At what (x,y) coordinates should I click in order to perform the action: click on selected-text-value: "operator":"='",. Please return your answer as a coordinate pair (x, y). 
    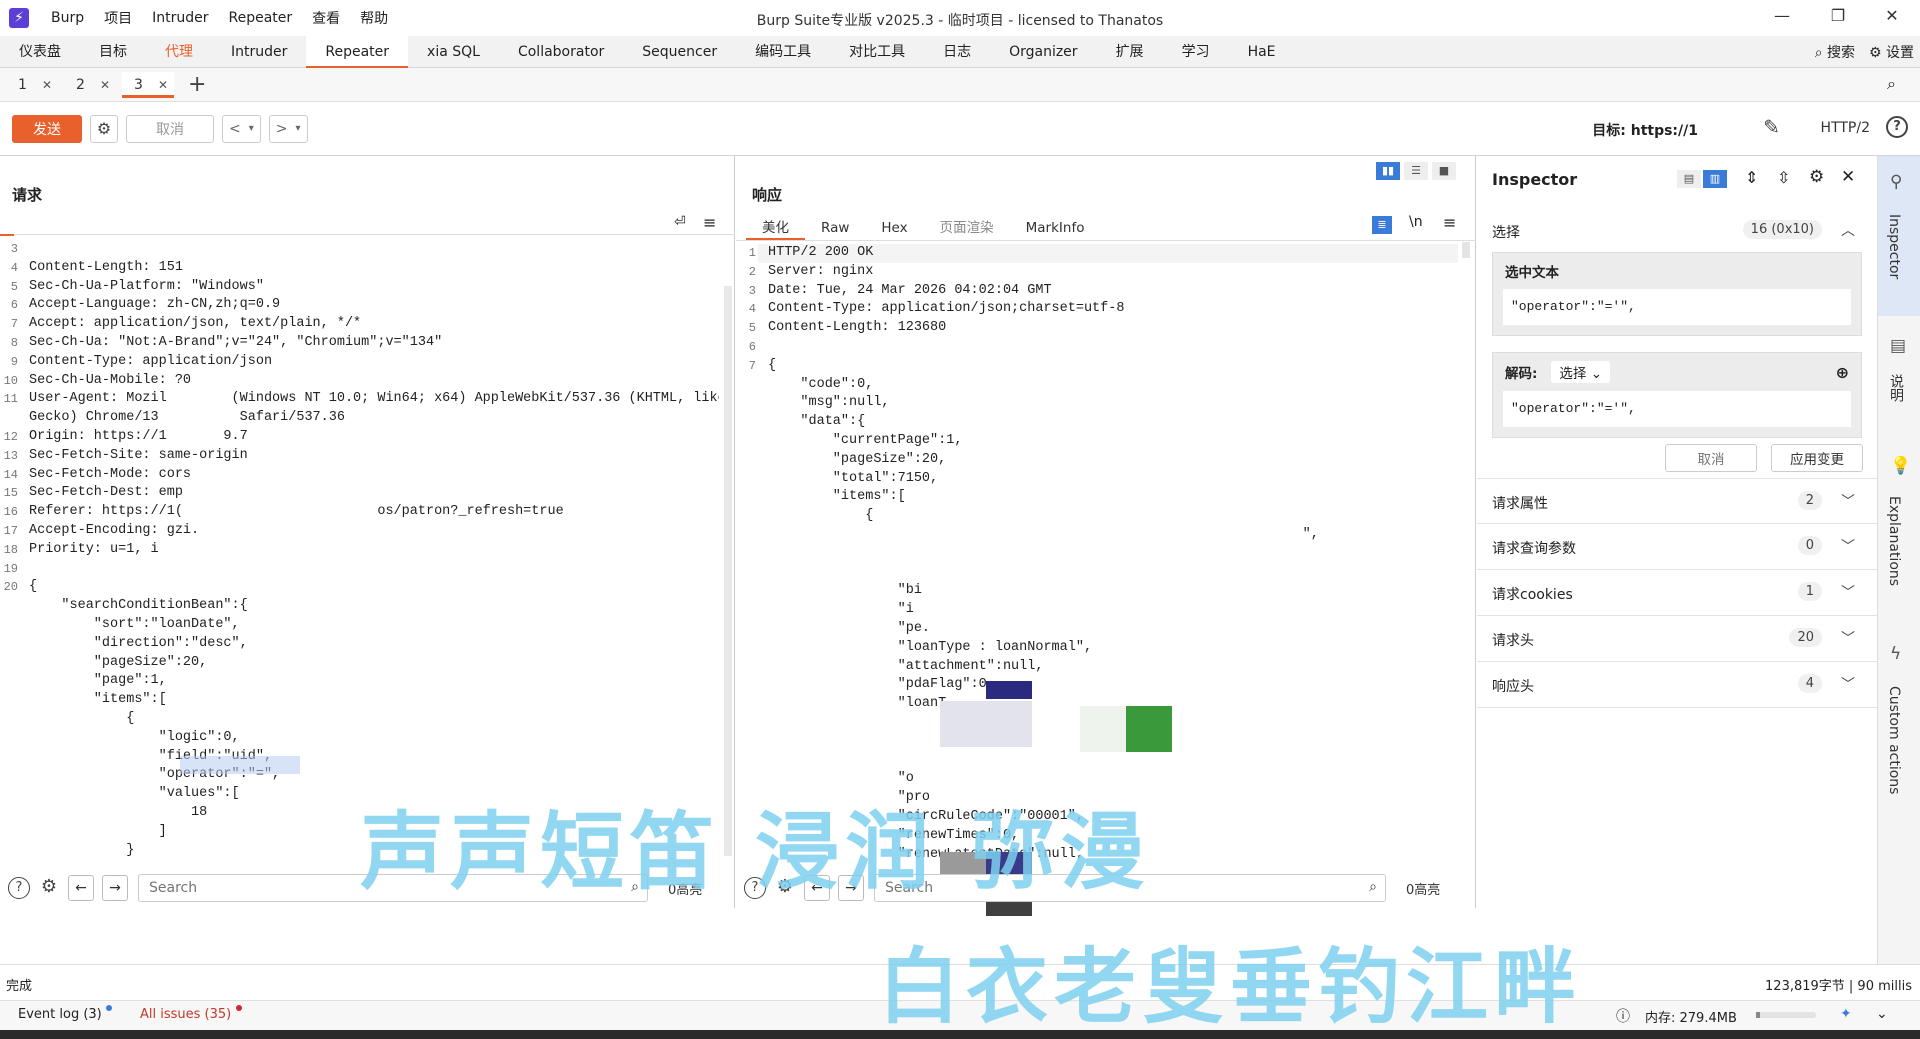
    Looking at the image, I should click on (1677, 307).